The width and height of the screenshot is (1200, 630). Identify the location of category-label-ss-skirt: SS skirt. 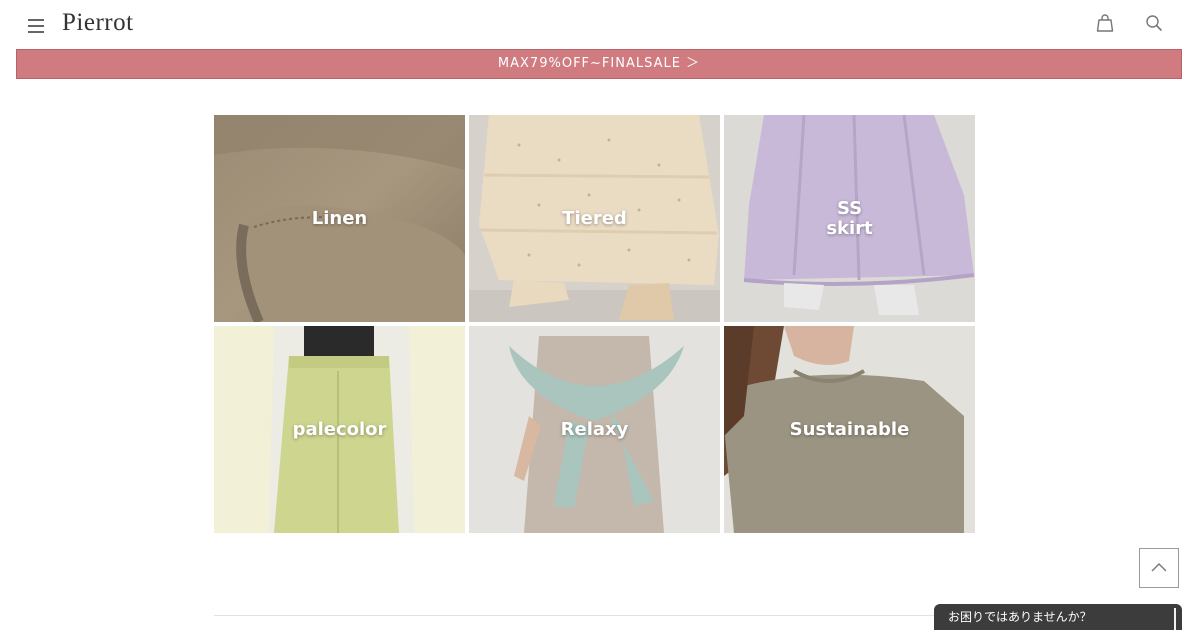
(849, 218).